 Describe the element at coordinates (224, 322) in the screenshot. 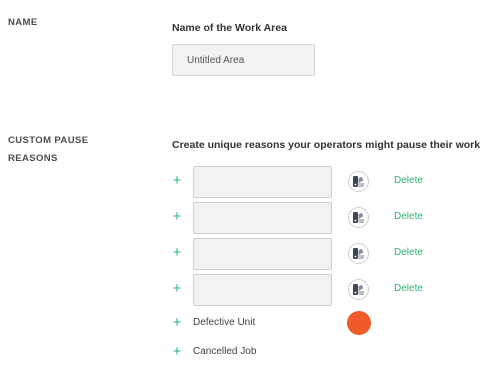

I see `preset-reason-label: Defective Unit` at that location.